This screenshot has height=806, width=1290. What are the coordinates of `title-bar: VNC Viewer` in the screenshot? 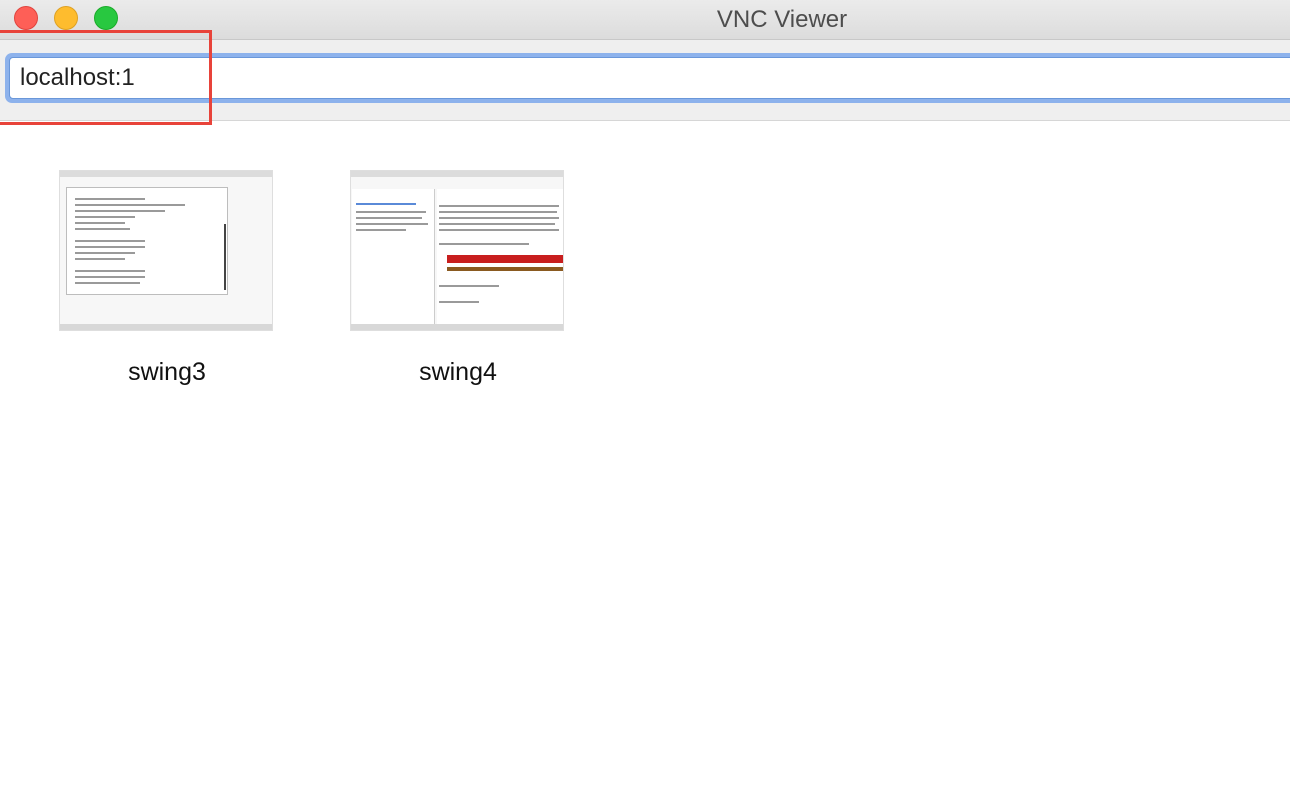 It's located at (645, 20).